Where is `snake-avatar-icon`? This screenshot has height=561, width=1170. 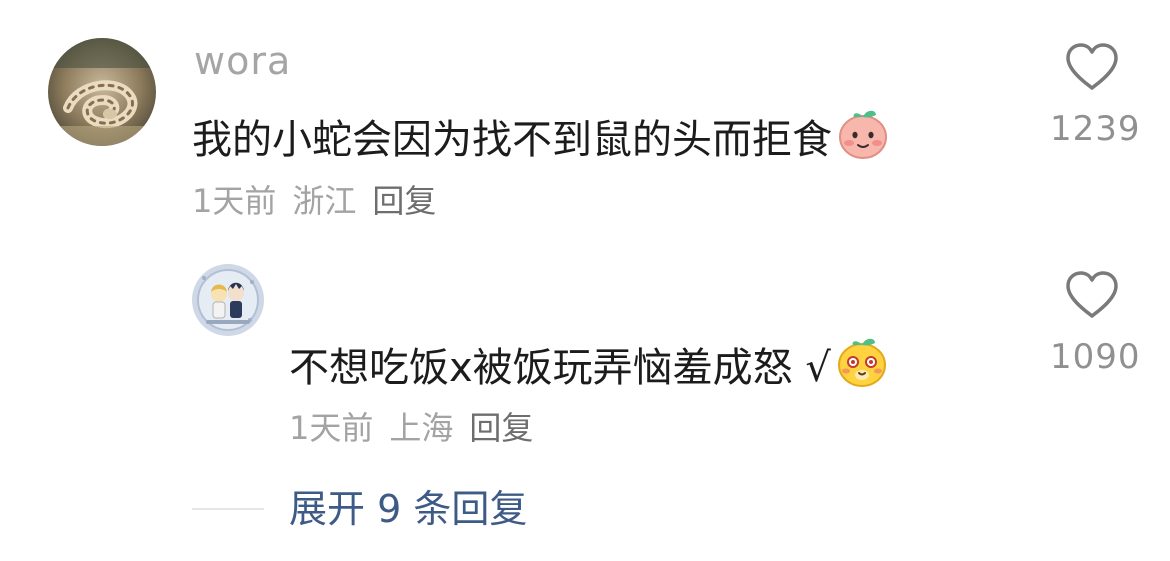
snake-avatar-icon is located at coordinates (102, 92).